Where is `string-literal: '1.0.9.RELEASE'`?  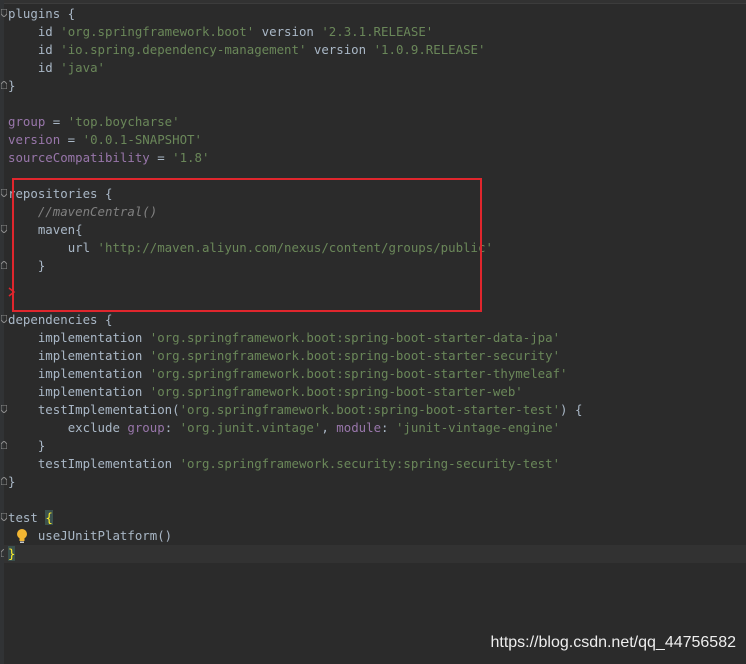
string-literal: '1.0.9.RELEASE' is located at coordinates (429, 49).